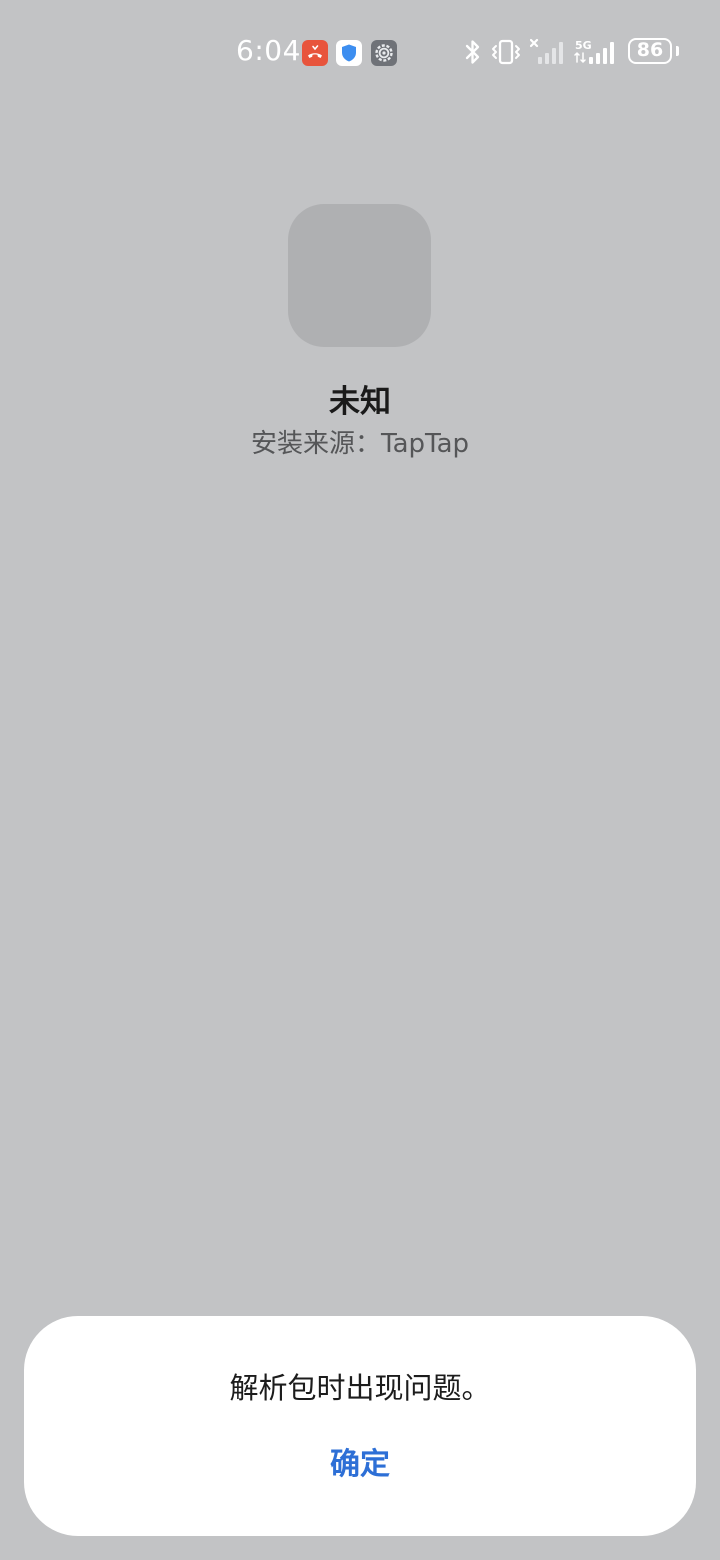 This screenshot has height=1560, width=720. I want to click on shield-icon, so click(349, 53).